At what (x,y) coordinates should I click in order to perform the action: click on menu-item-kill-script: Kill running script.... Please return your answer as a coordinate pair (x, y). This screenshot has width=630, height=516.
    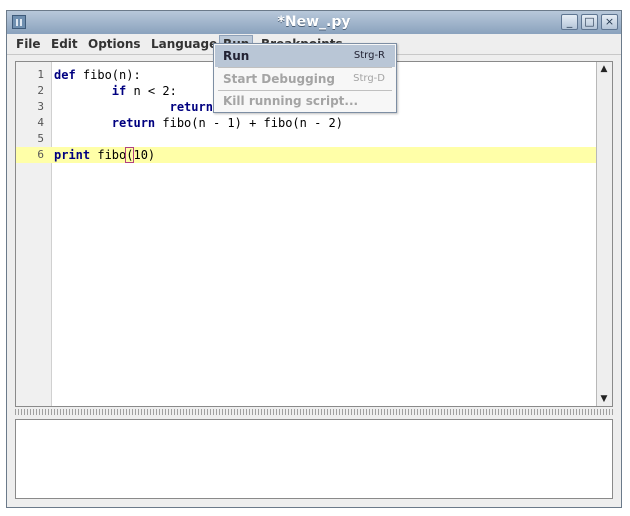
    Looking at the image, I should click on (305, 101).